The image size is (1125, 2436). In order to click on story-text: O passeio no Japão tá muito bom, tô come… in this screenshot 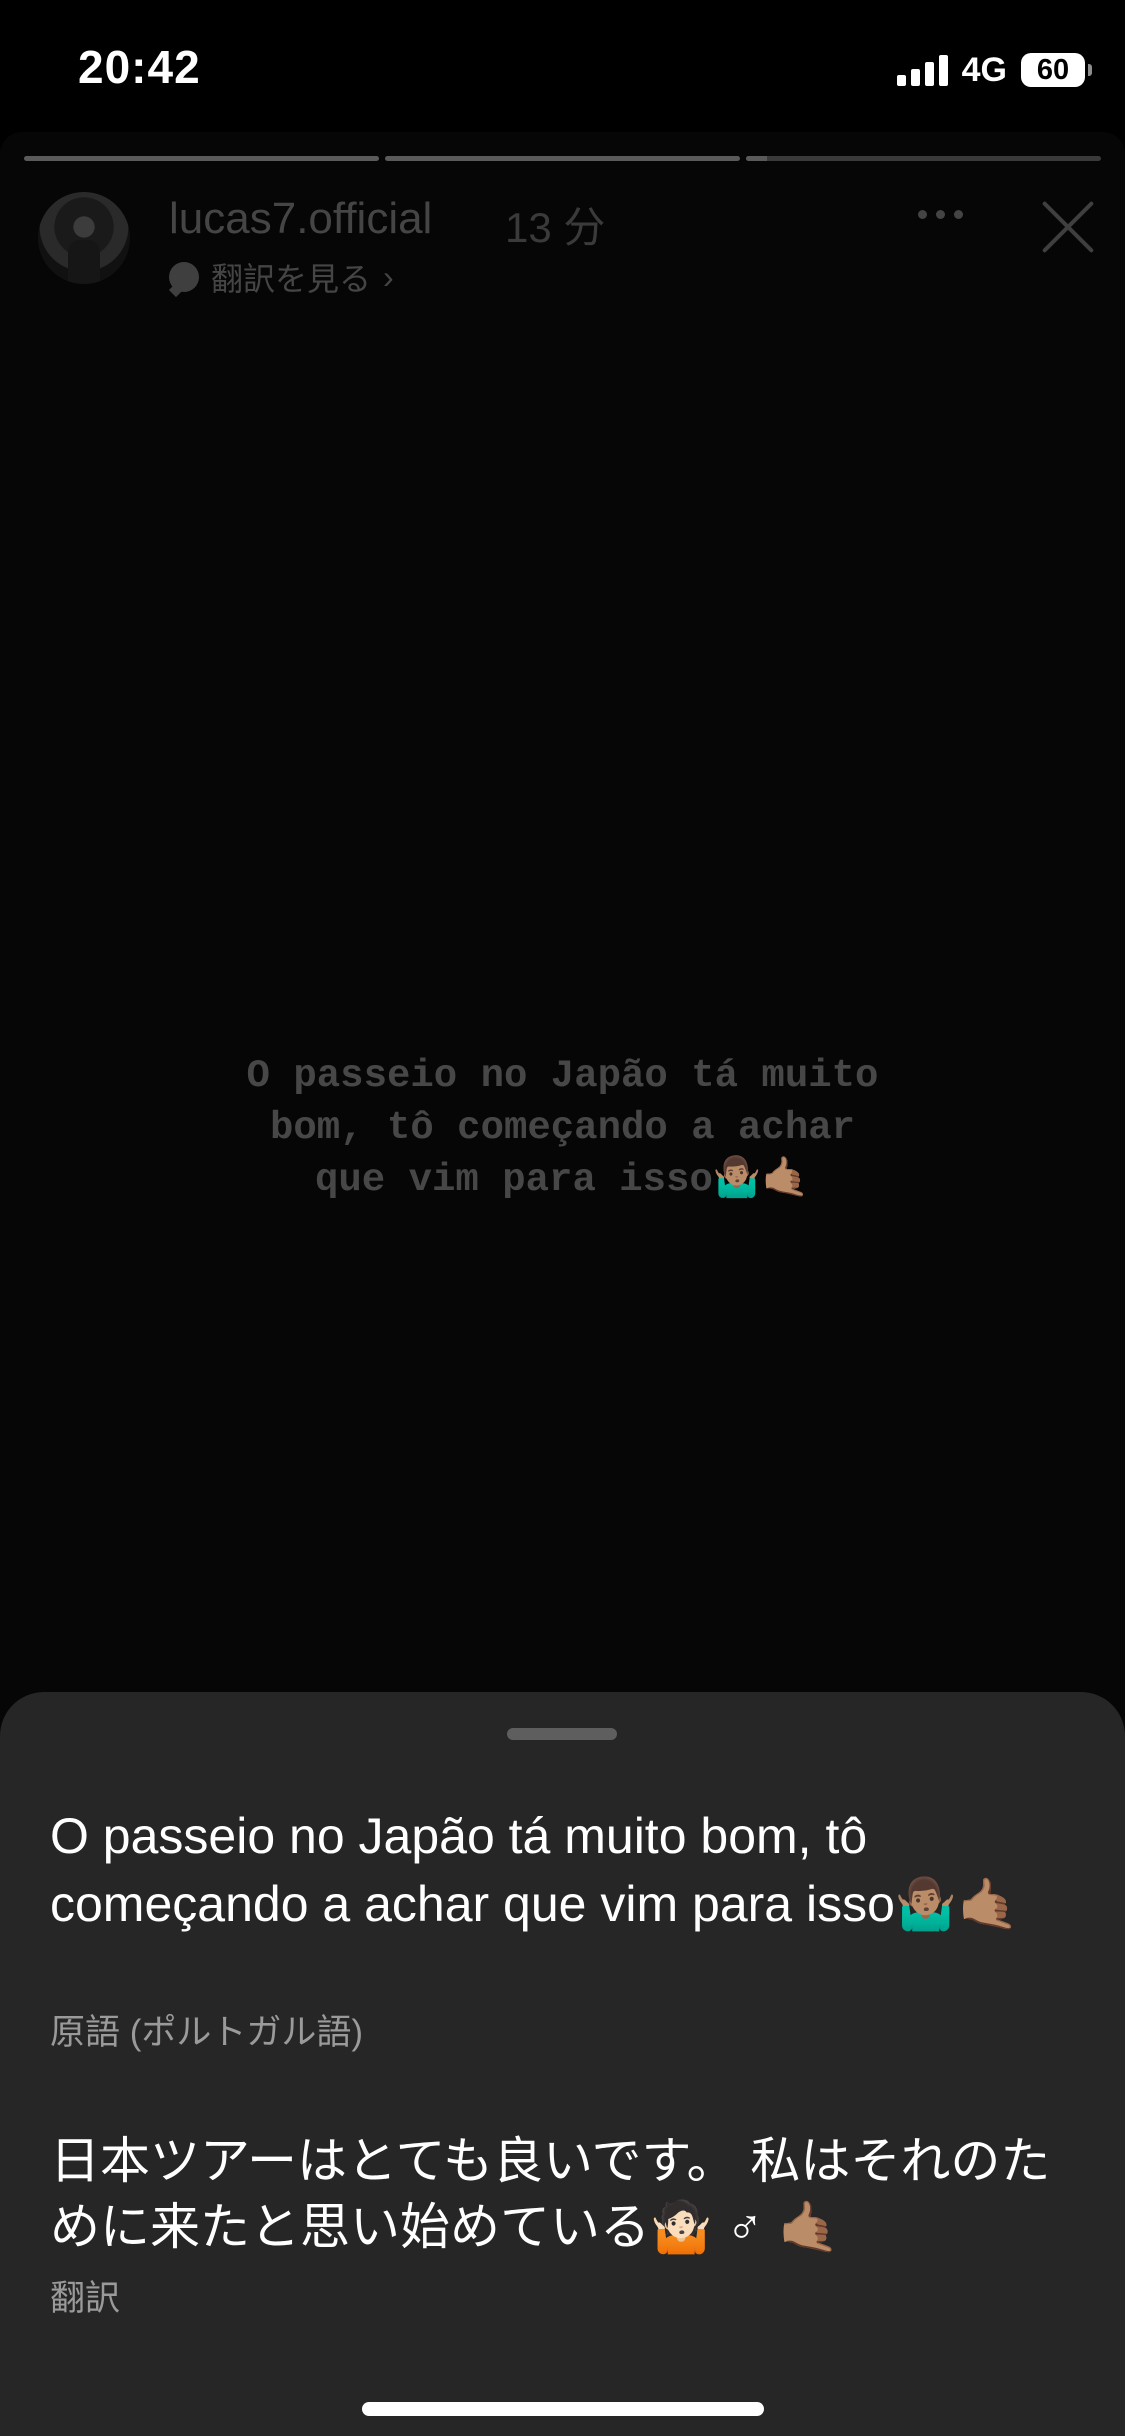, I will do `click(562, 1128)`.